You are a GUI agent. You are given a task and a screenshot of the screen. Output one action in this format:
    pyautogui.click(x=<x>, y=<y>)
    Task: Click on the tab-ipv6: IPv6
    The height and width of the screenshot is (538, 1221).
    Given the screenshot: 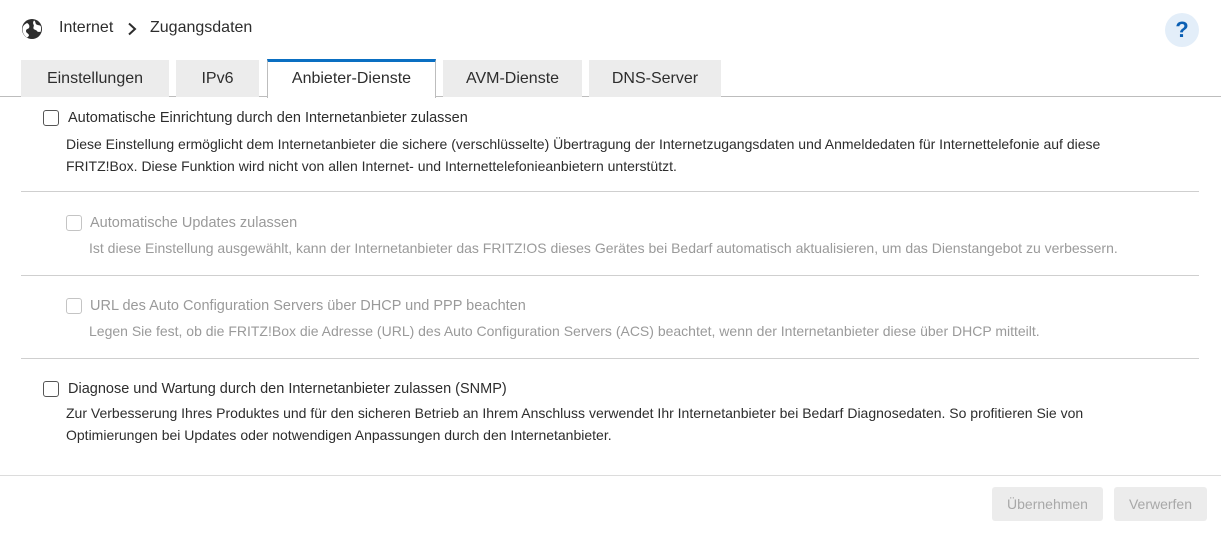 What is the action you would take?
    pyautogui.click(x=217, y=78)
    